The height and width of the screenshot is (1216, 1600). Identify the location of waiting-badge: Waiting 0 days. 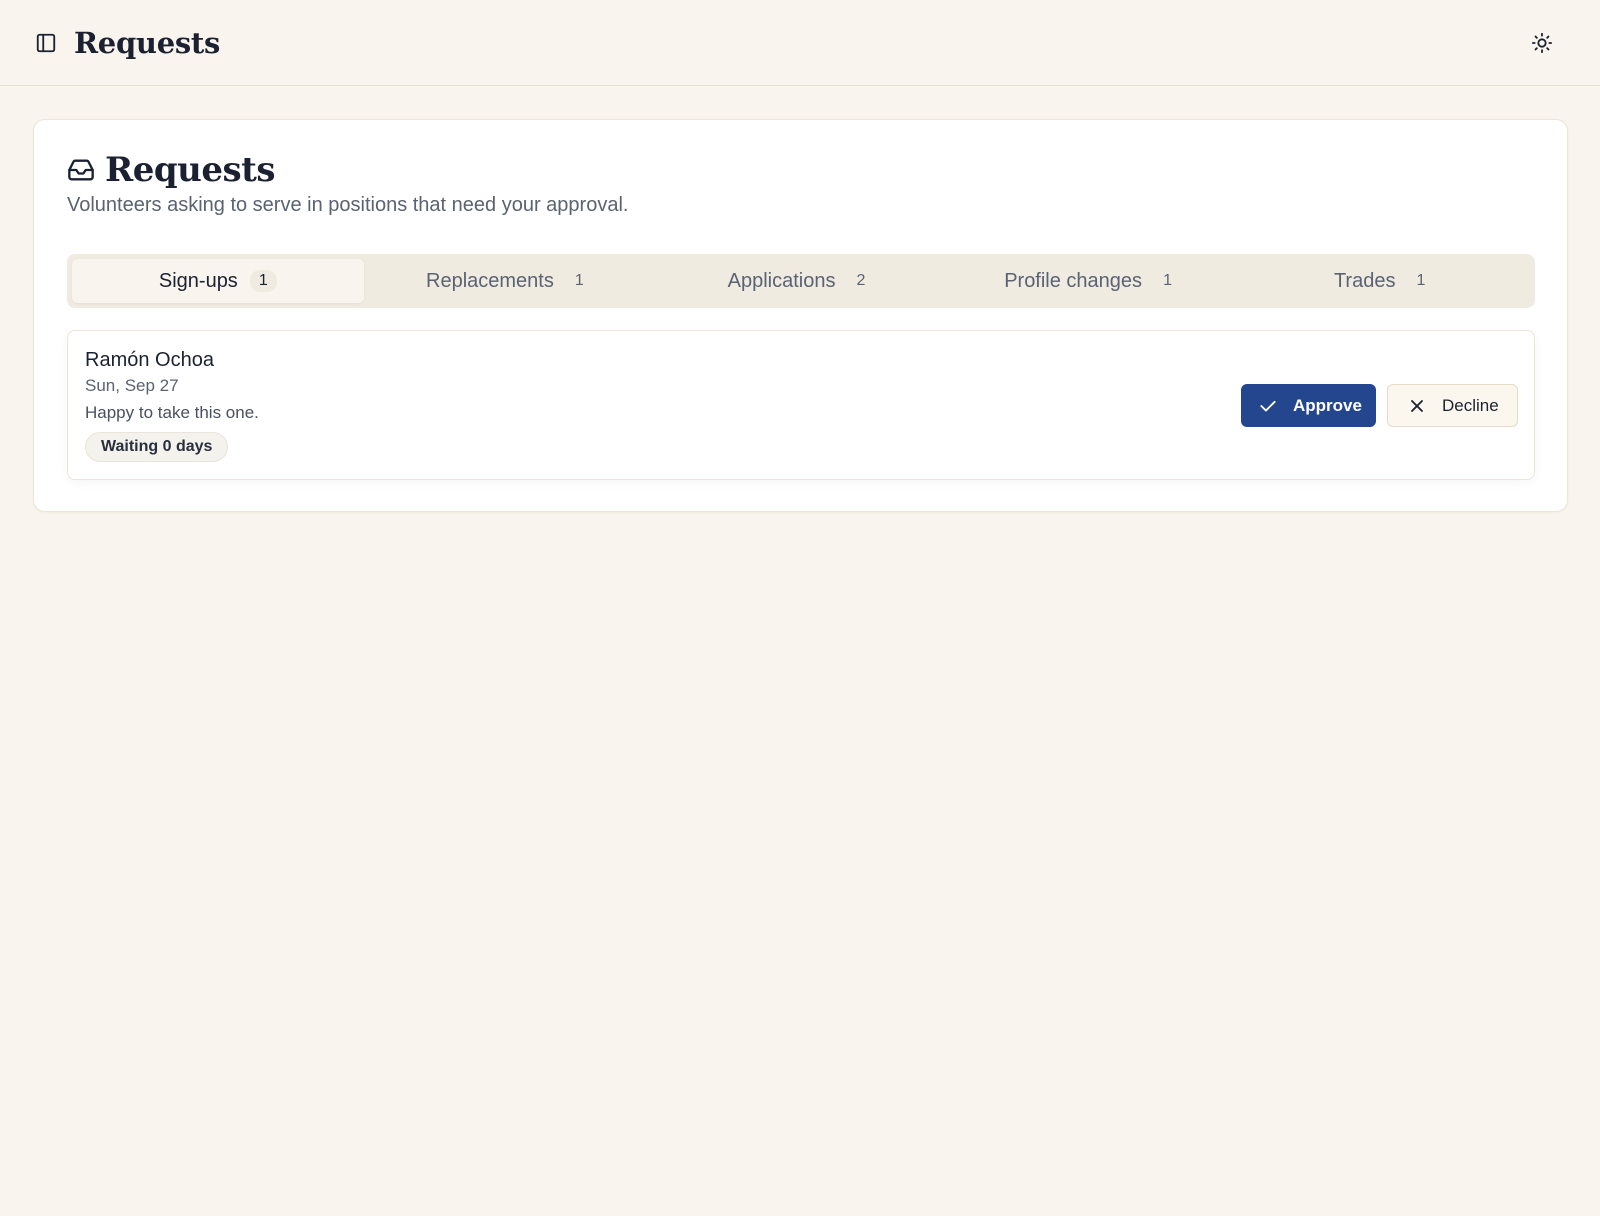
(157, 447).